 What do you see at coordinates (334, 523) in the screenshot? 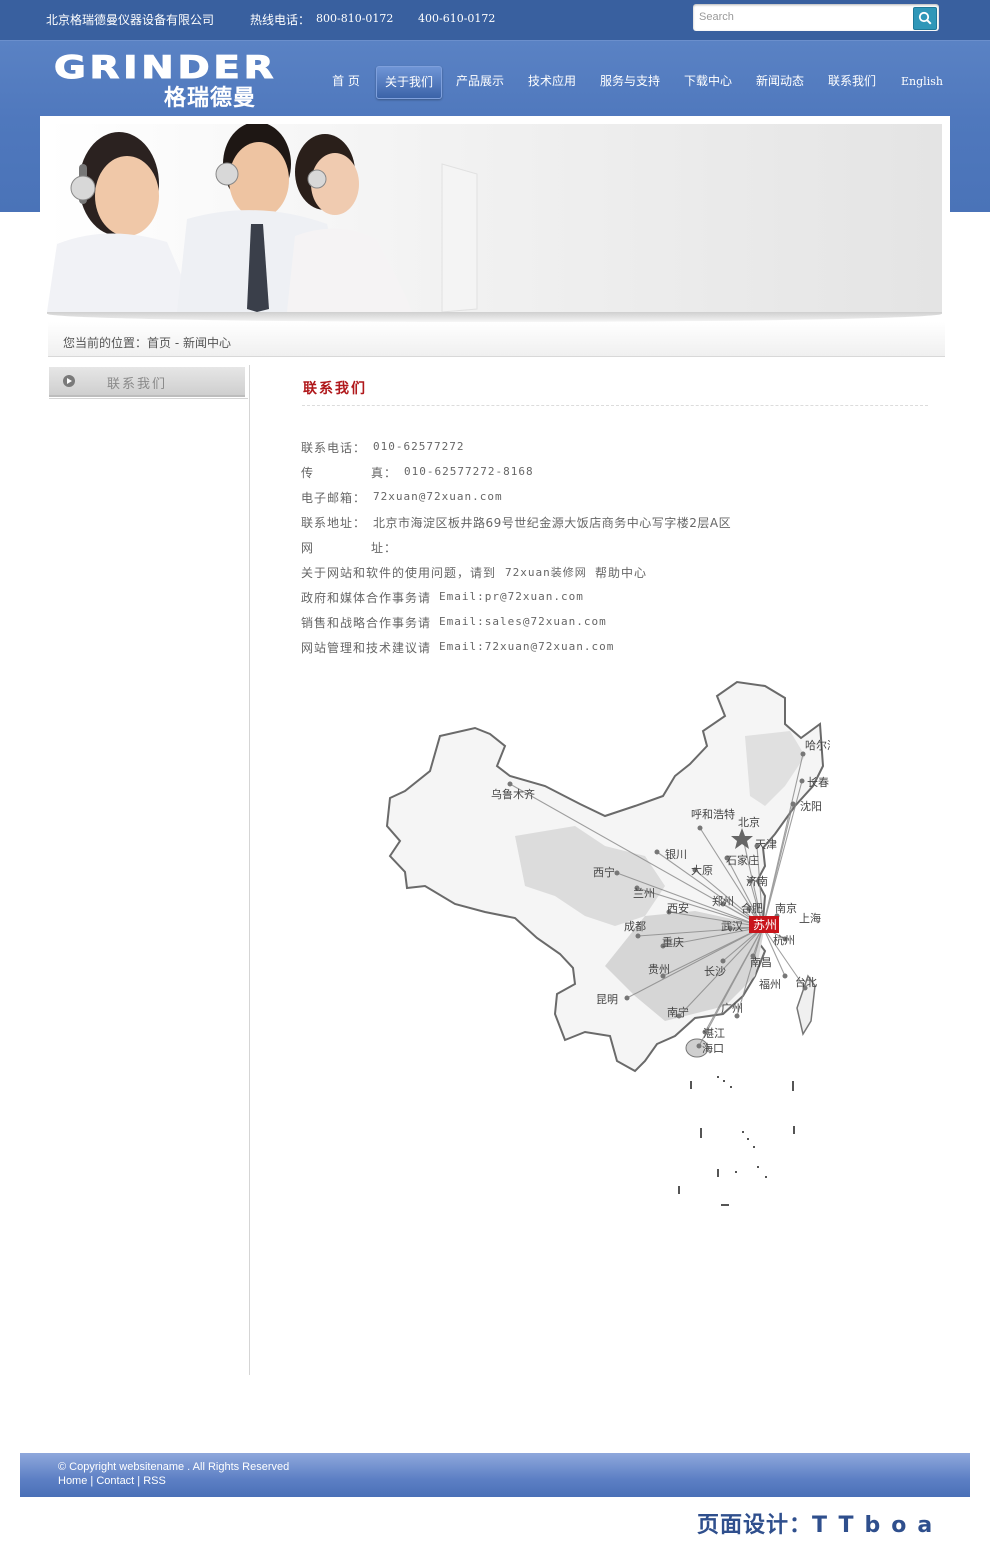
I see `address-label: 联系地址：` at bounding box center [334, 523].